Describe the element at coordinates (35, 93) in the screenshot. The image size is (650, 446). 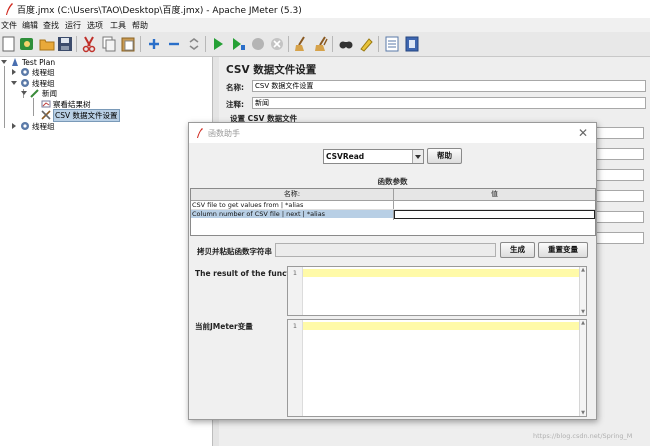
I see `http-sampler-pen-icon` at that location.